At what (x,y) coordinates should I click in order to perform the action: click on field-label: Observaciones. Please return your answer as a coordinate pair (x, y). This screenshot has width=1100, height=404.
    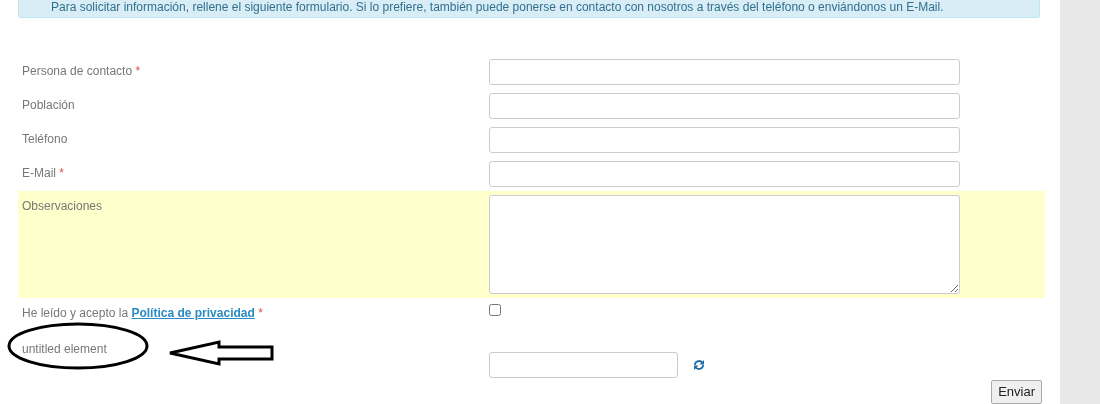
    Looking at the image, I should click on (62, 206).